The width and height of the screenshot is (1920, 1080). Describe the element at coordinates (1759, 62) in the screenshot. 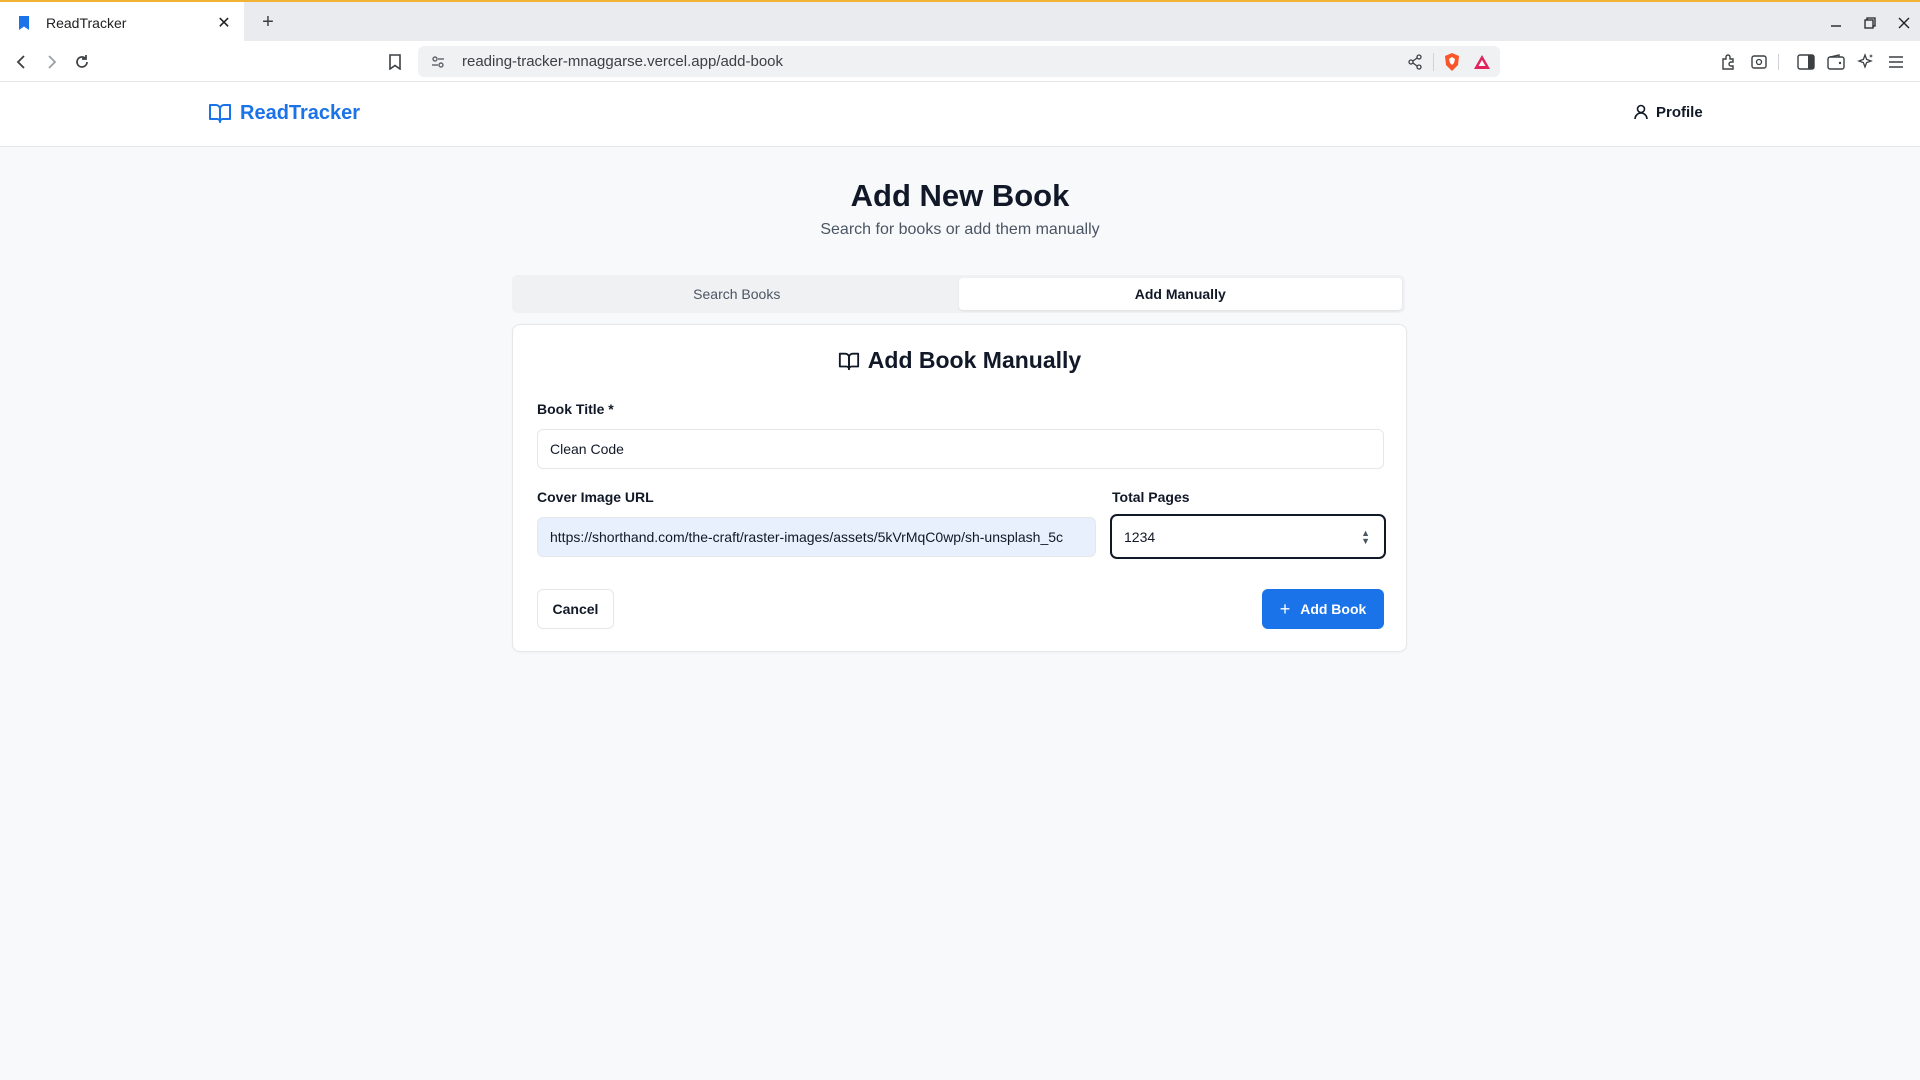

I see `media-icon` at that location.